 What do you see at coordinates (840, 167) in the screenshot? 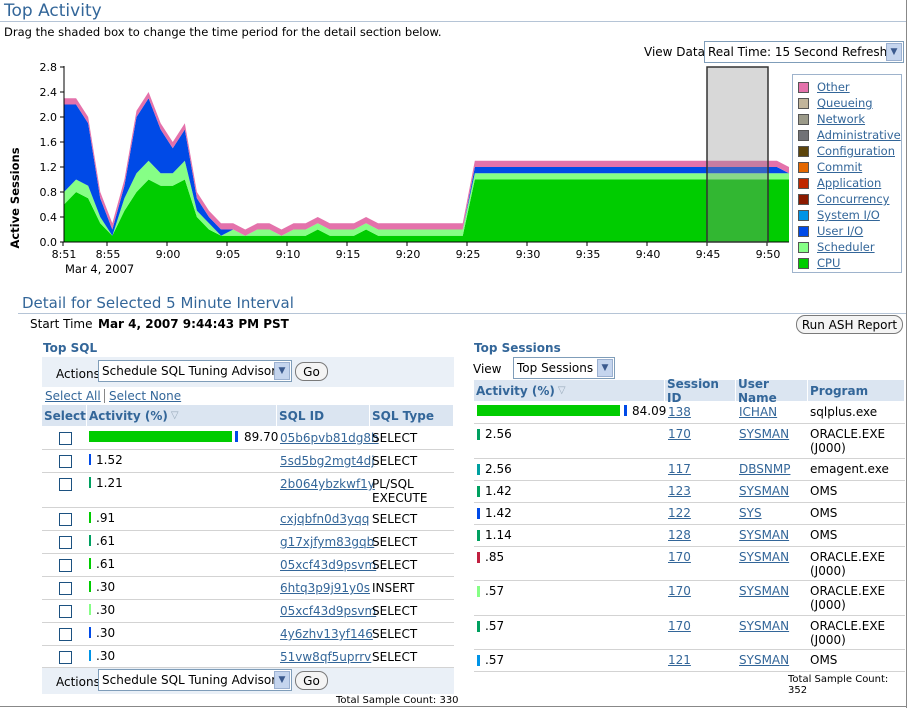
I see `legend-label: Commit` at bounding box center [840, 167].